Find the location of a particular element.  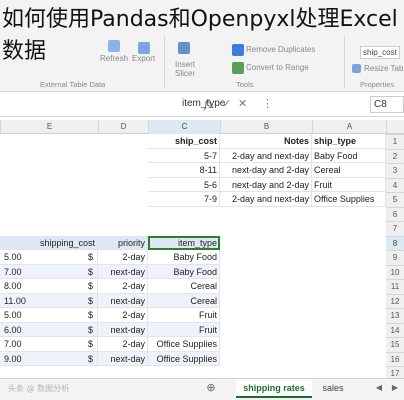

row-header: 8 is located at coordinates (395, 242).